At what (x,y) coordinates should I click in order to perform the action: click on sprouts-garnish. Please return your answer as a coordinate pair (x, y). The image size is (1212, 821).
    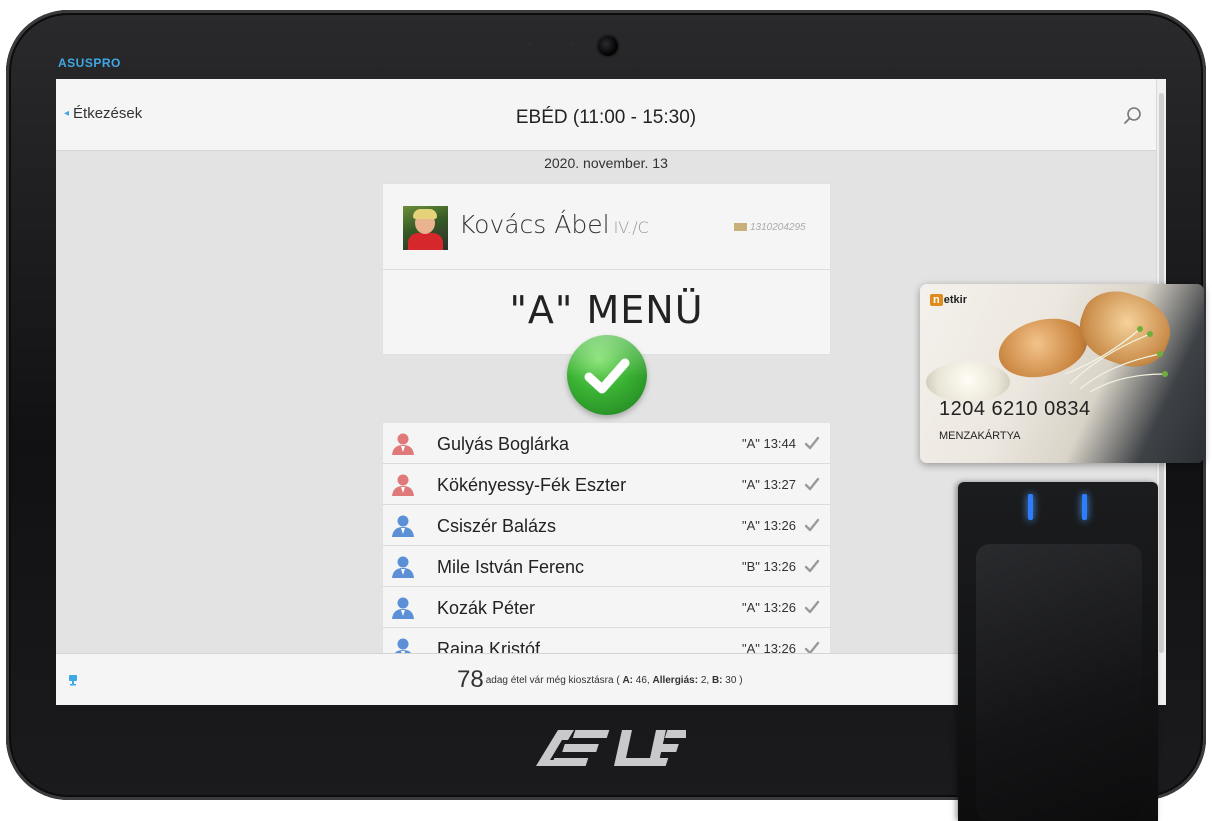
    Looking at the image, I should click on (1116, 359).